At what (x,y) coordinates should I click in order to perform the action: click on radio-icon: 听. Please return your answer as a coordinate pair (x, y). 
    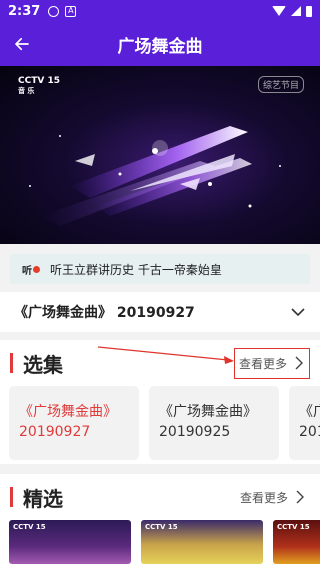
    Looking at the image, I should click on (31, 269).